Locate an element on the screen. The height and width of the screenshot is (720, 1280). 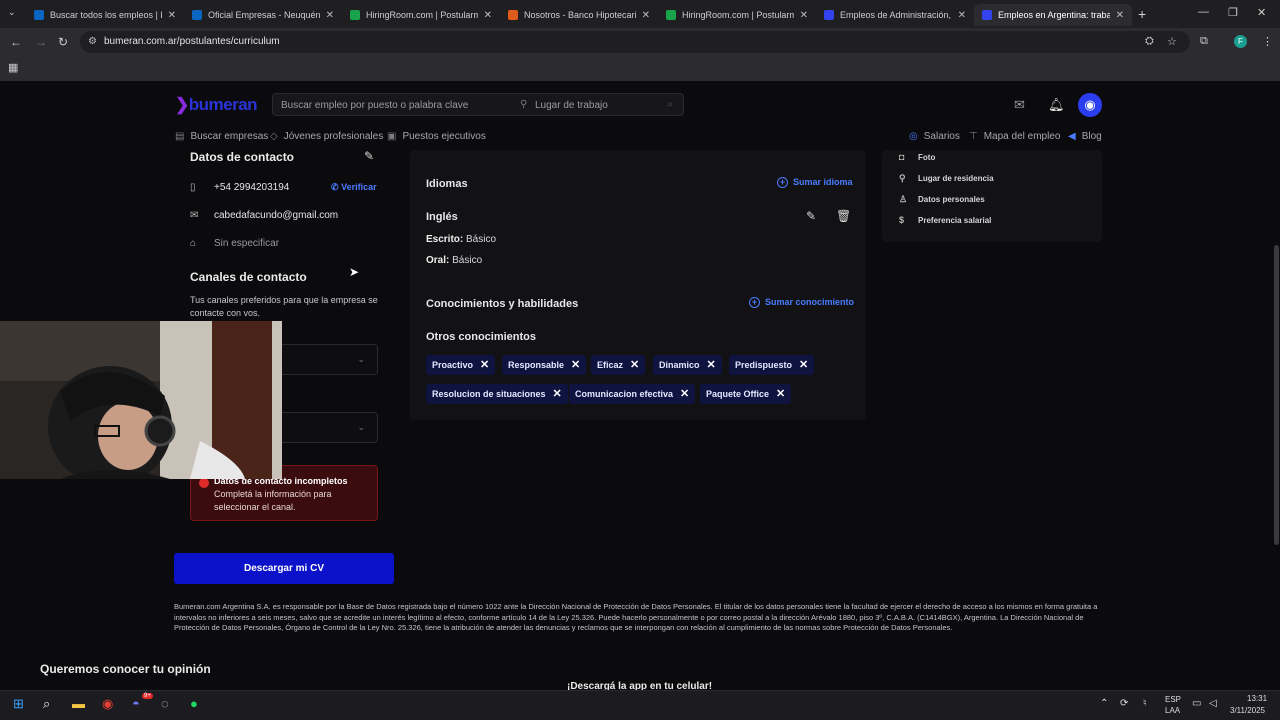
tab-bumeran-active: Empleos en Argentina: trabajo ✕ is located at coordinates (1053, 15).